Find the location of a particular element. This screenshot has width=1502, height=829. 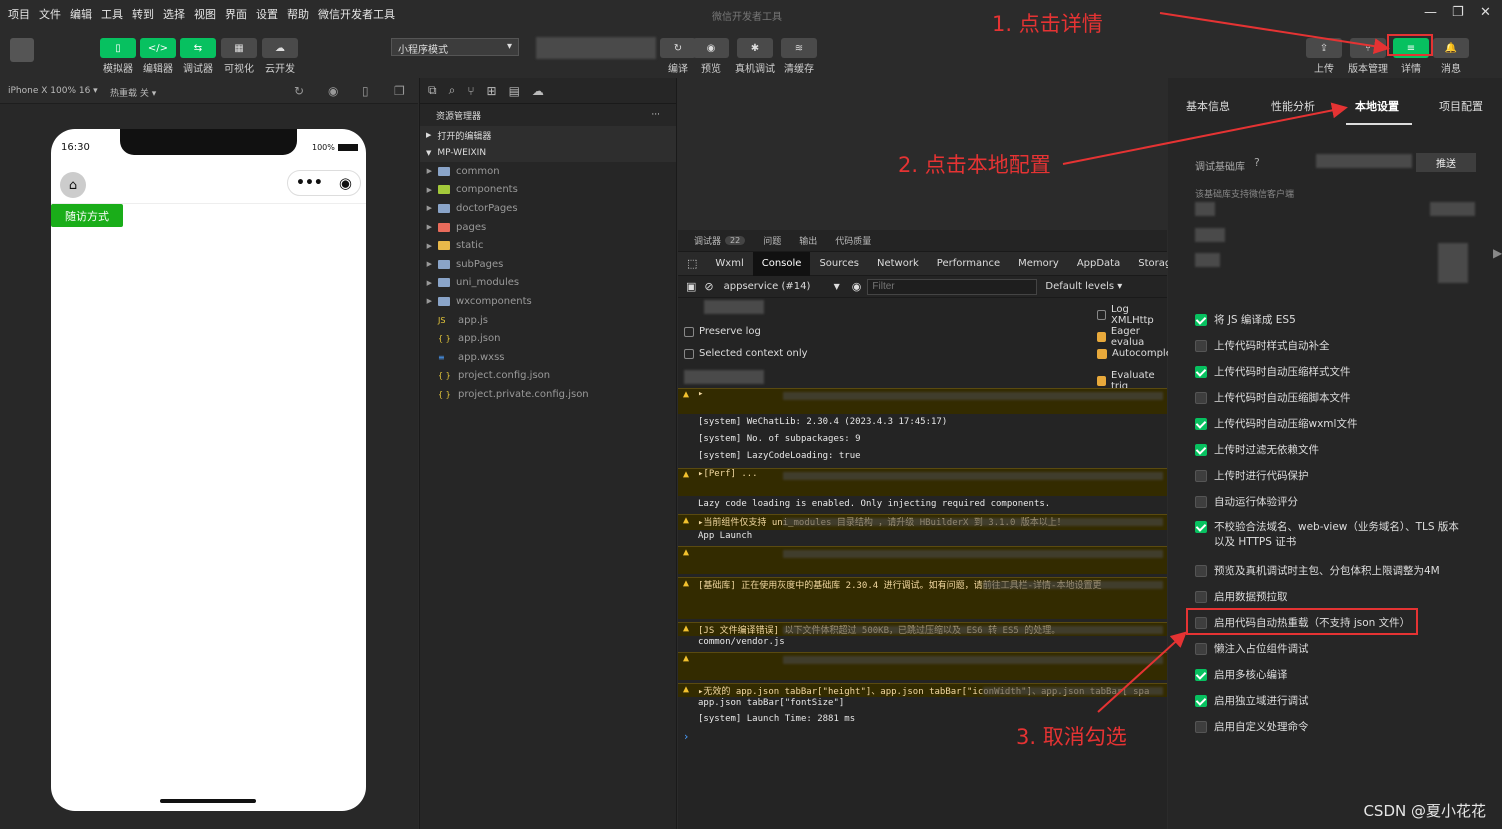

arrow-step3 is located at coordinates (1142, 672).